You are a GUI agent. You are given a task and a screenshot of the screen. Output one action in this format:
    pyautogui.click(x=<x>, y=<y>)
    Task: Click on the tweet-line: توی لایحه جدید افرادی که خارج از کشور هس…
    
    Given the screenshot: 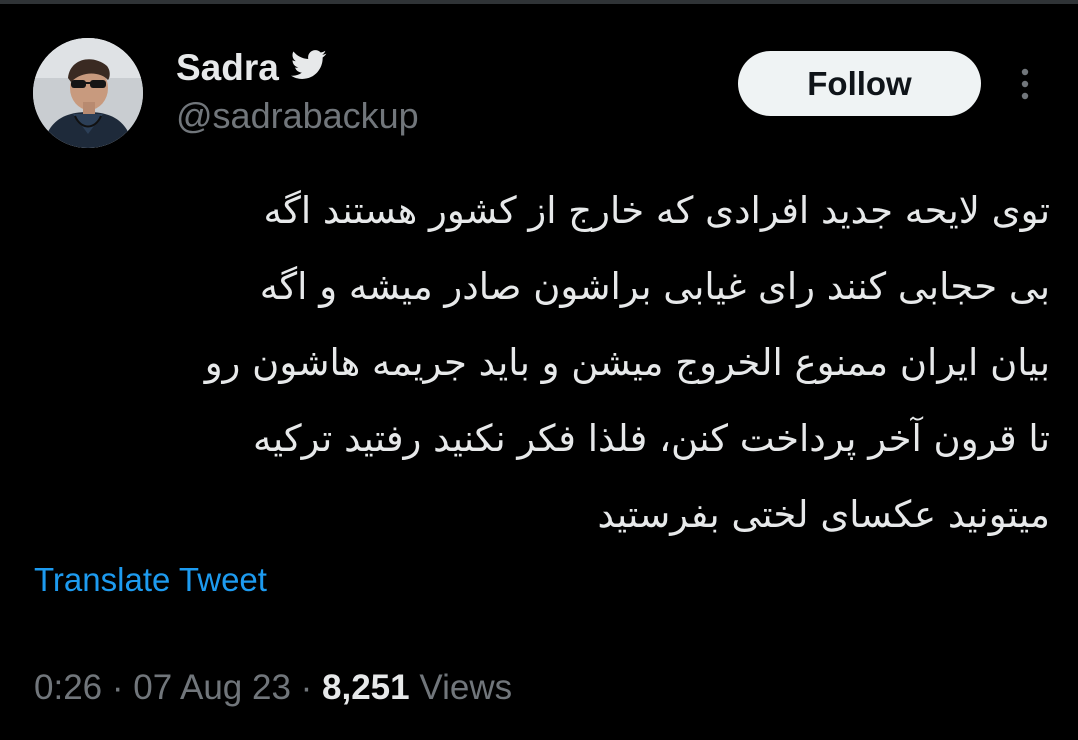 What is the action you would take?
    pyautogui.click(x=656, y=210)
    